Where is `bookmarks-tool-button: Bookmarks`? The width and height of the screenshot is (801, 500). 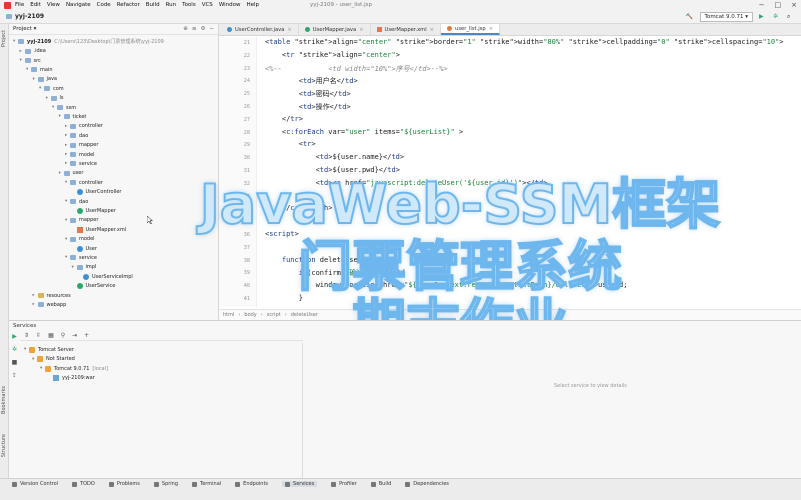 bookmarks-tool-button: Bookmarks is located at coordinates (4, 400).